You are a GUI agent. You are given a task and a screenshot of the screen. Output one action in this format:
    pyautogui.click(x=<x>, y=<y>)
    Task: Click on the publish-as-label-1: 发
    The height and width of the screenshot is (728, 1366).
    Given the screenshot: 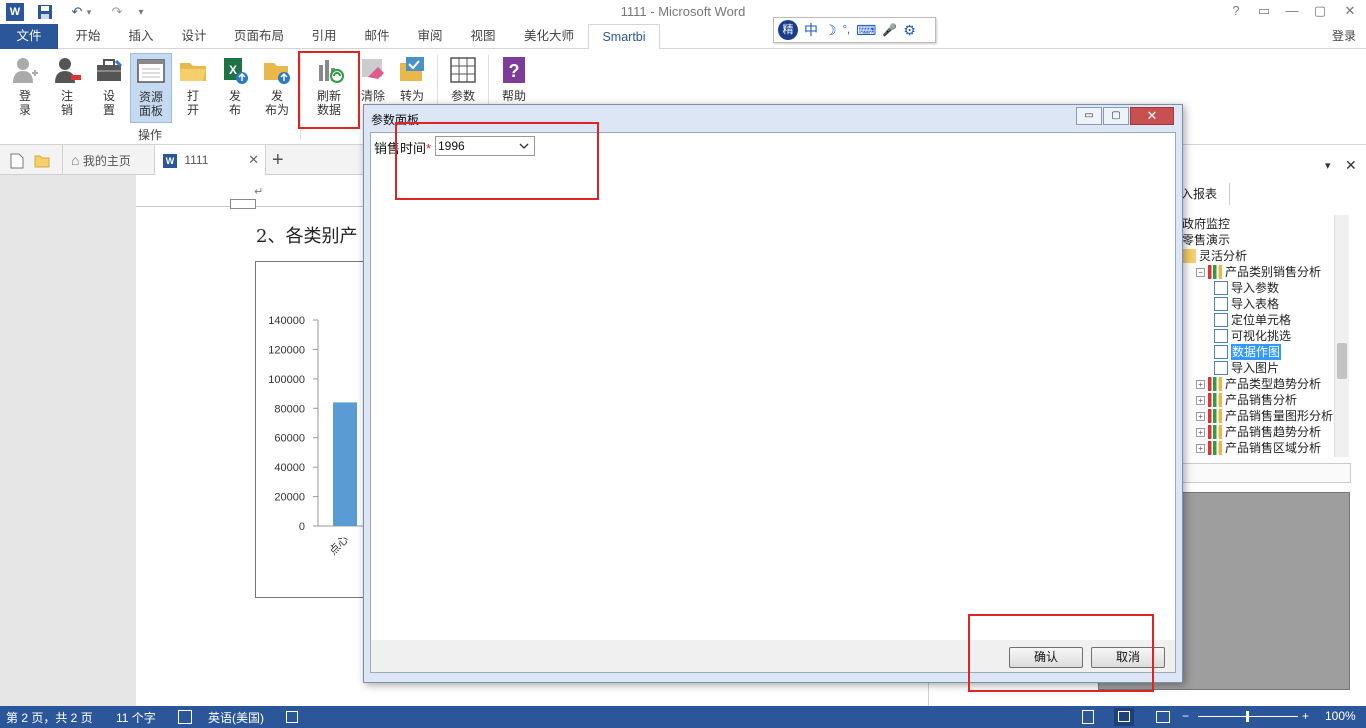 What is the action you would take?
    pyautogui.click(x=276, y=96)
    